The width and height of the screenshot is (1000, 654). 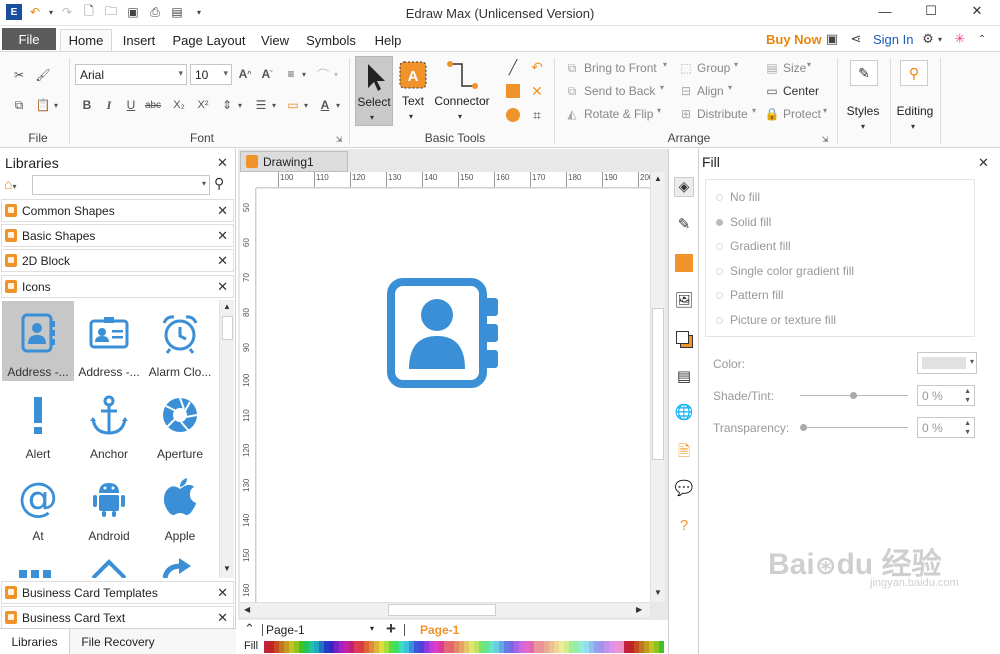 I want to click on distribute-dropdown-icon: ▾, so click(x=754, y=110).